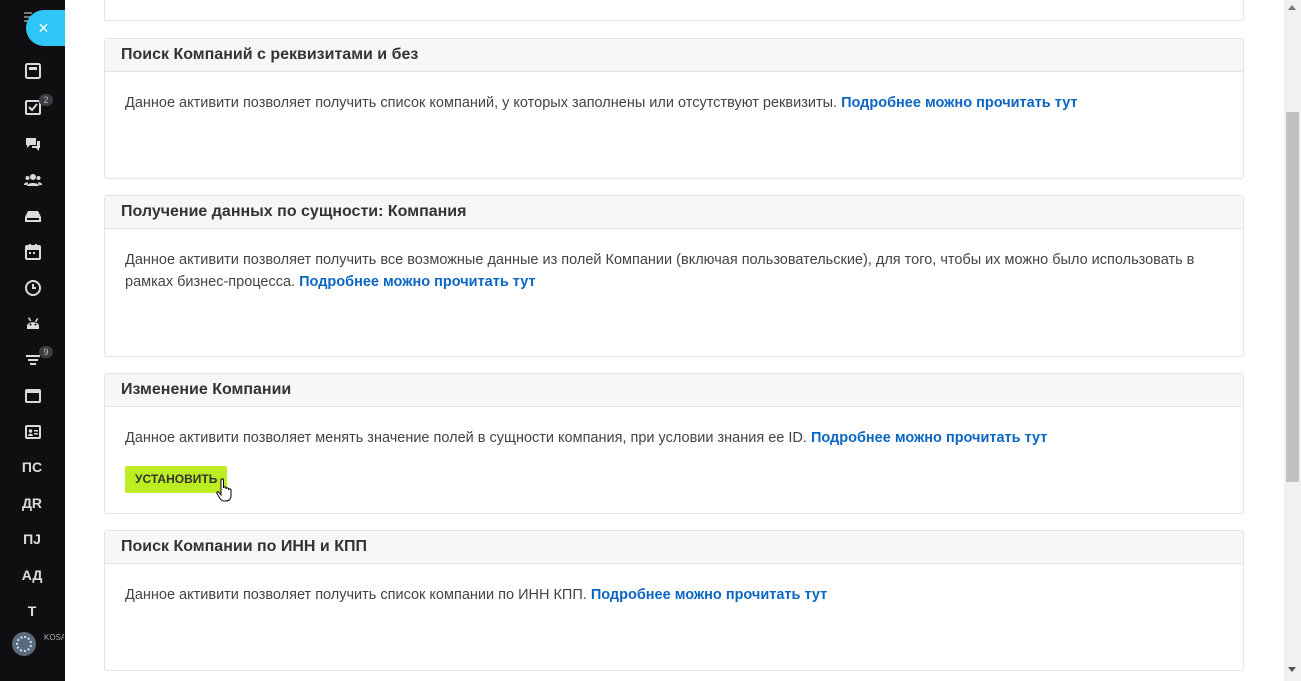 This screenshot has height=681, width=1301. Describe the element at coordinates (674, 55) in the screenshot. I see `card-title: Поиск Компаний с реквизитами и без` at that location.